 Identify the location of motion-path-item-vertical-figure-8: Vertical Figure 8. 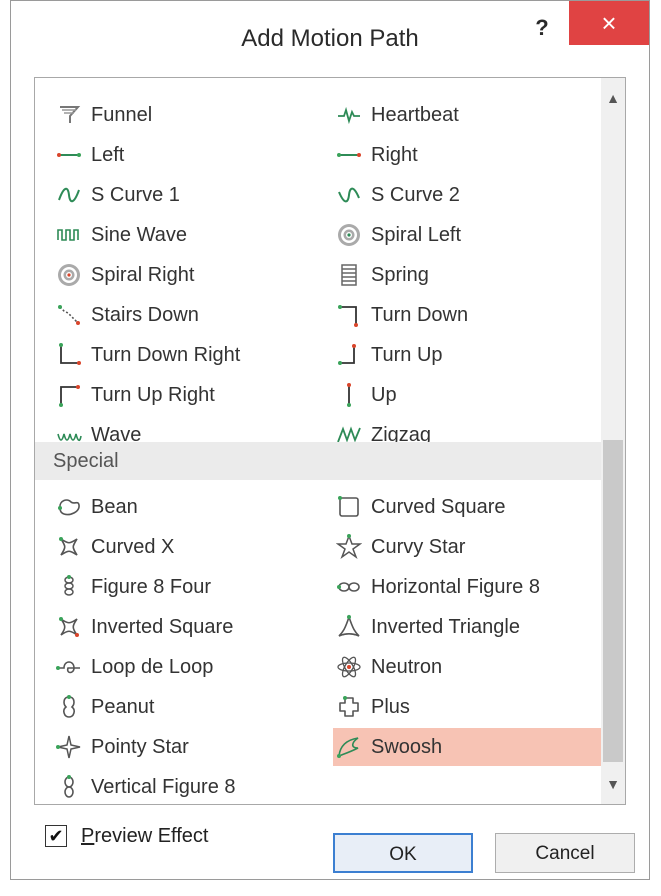
(193, 786).